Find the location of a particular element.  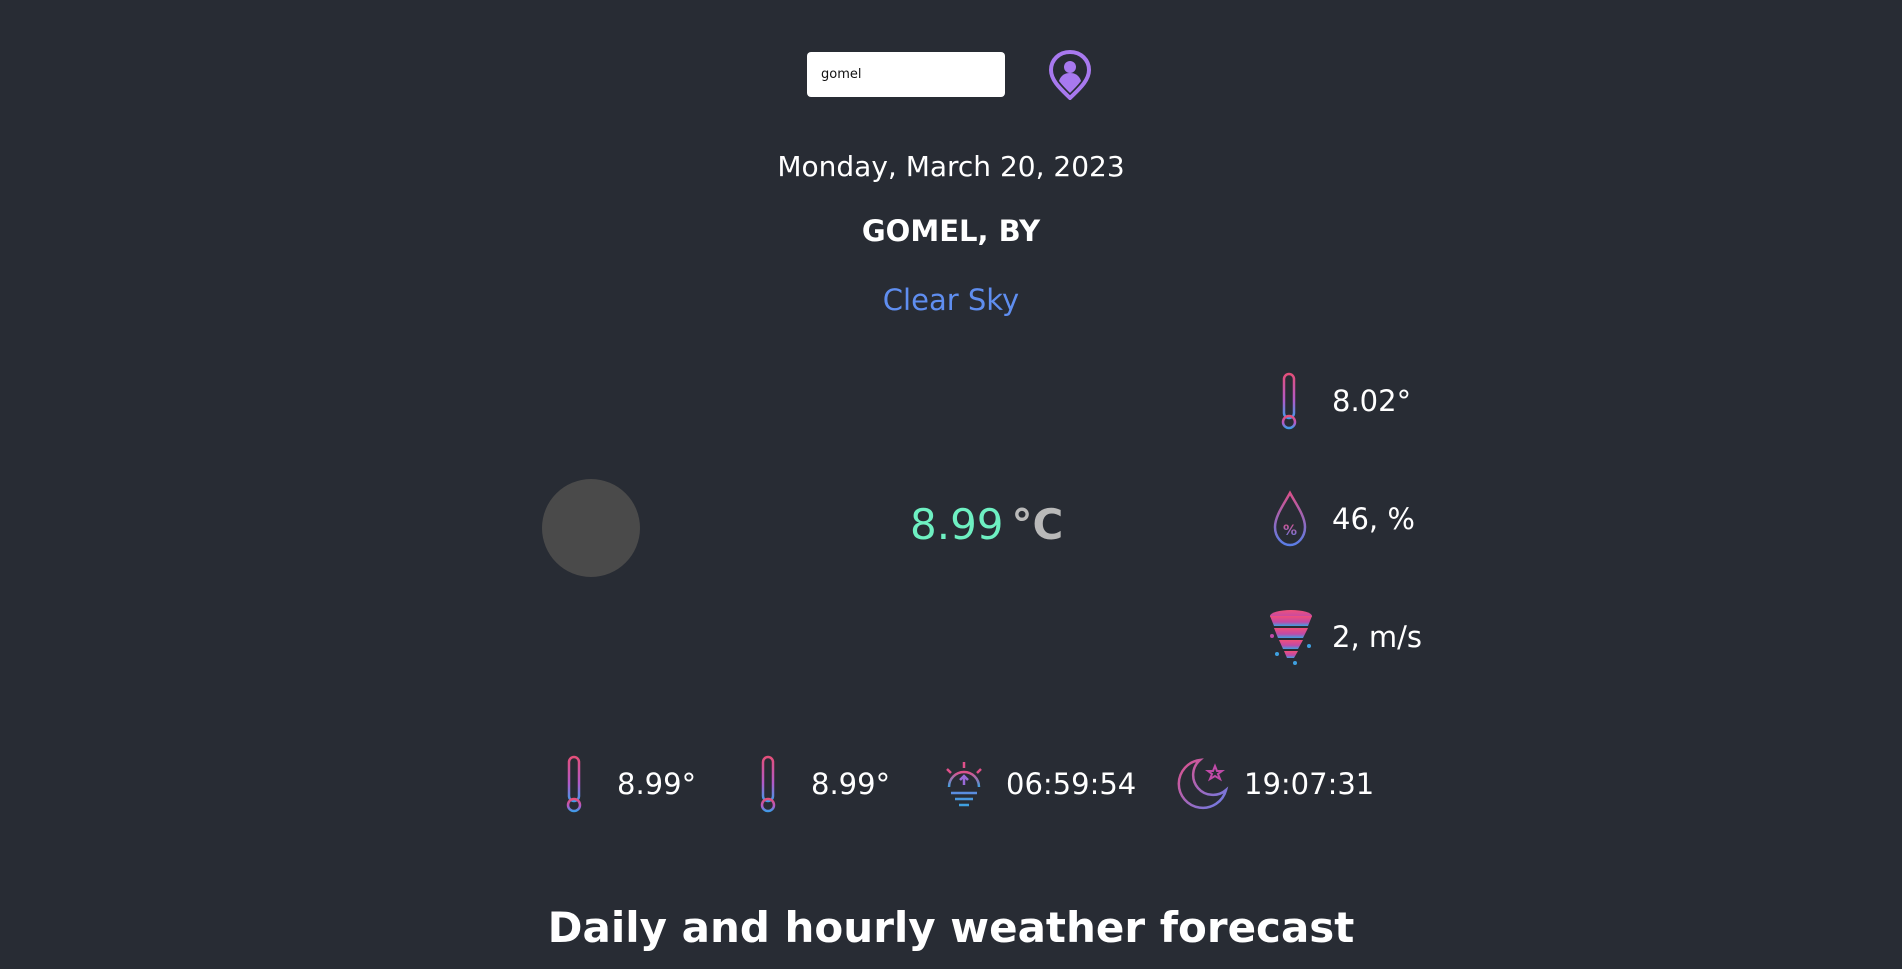

sunset-stat: 19:07:31 is located at coordinates (1273, 784).